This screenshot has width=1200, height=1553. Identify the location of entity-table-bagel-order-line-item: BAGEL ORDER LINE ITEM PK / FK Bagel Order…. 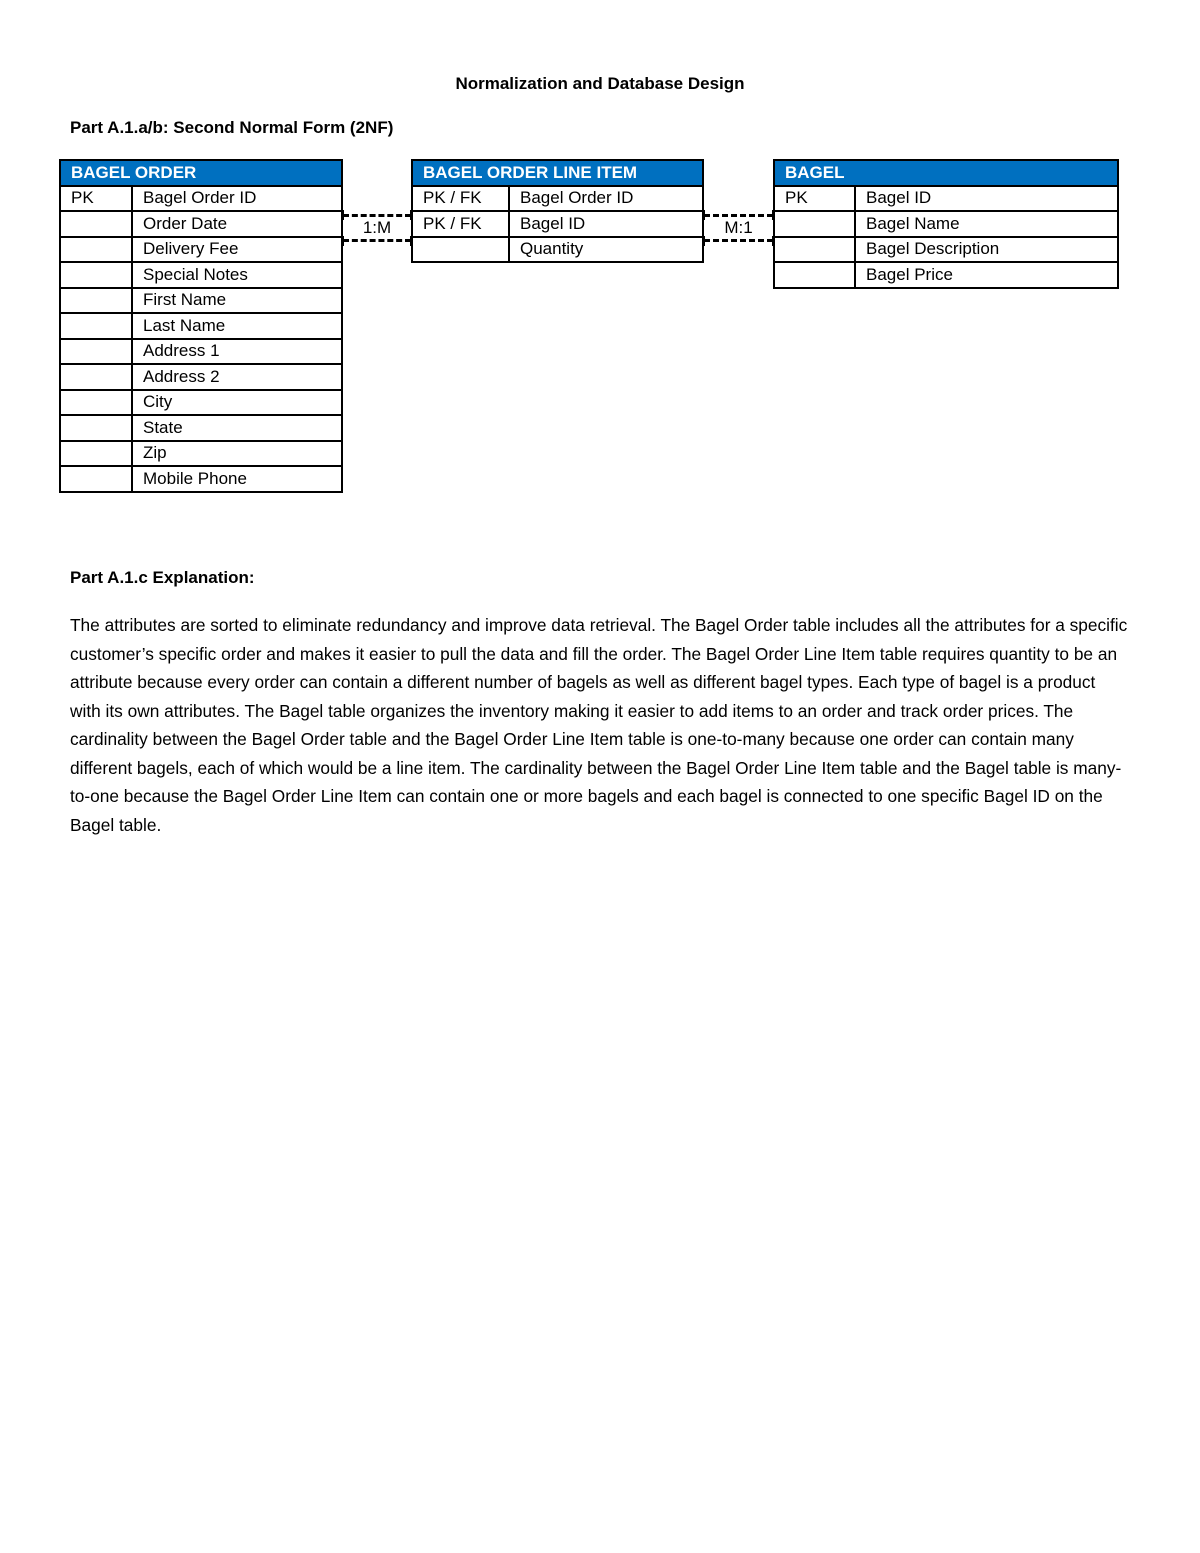
(557, 211).